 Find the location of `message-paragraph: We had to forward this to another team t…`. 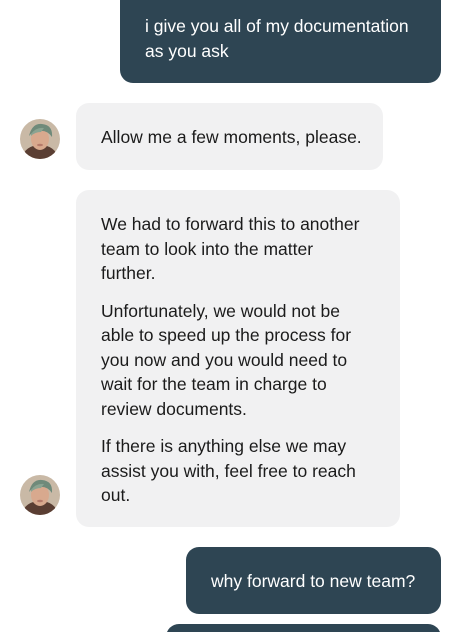

message-paragraph: We had to forward this to another team t… is located at coordinates (230, 248).